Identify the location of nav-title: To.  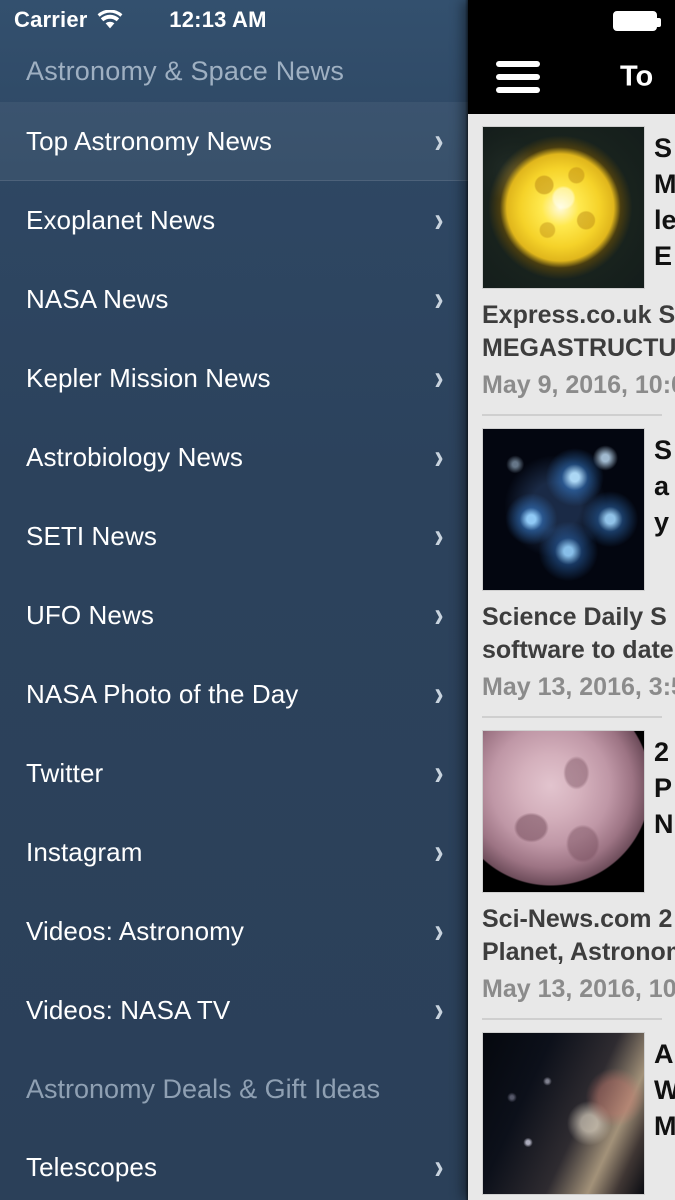
(637, 76).